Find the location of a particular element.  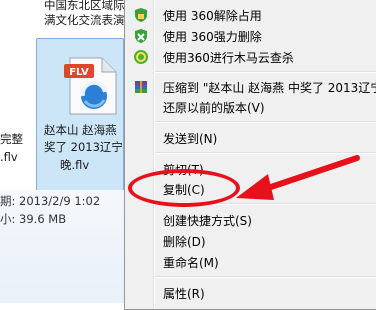

left-file-label-line1: 完整 is located at coordinates (11, 139).